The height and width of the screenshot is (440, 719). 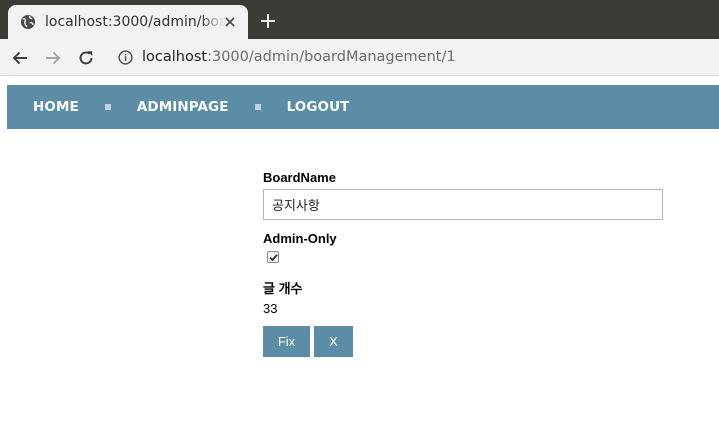 I want to click on form-actions: Fix X, so click(x=463, y=341).